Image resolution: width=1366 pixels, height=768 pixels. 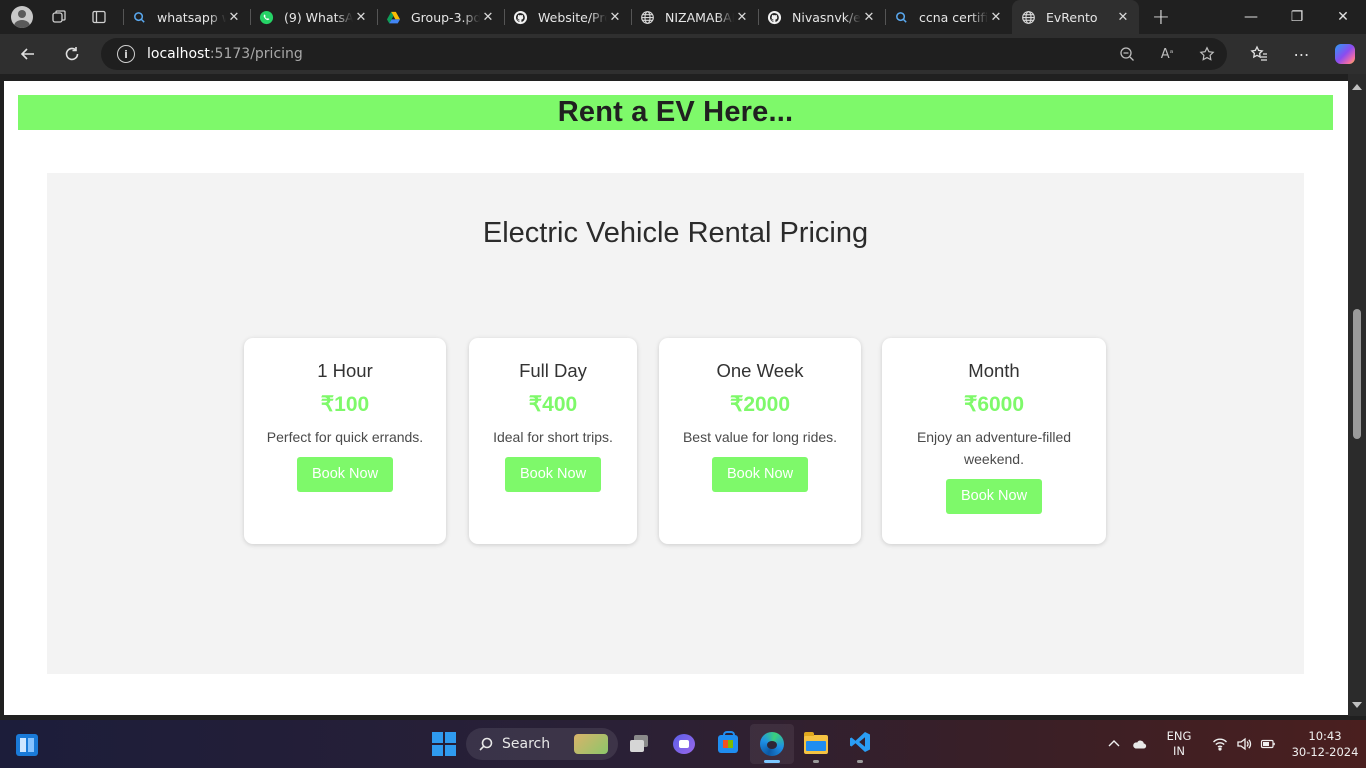 What do you see at coordinates (1179, 736) in the screenshot?
I see `language-code: ENG` at bounding box center [1179, 736].